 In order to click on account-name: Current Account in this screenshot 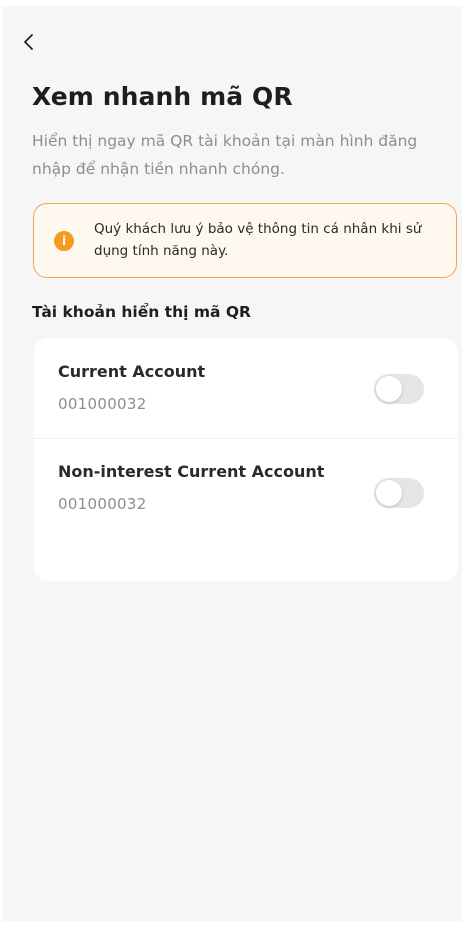, I will do `click(132, 371)`.